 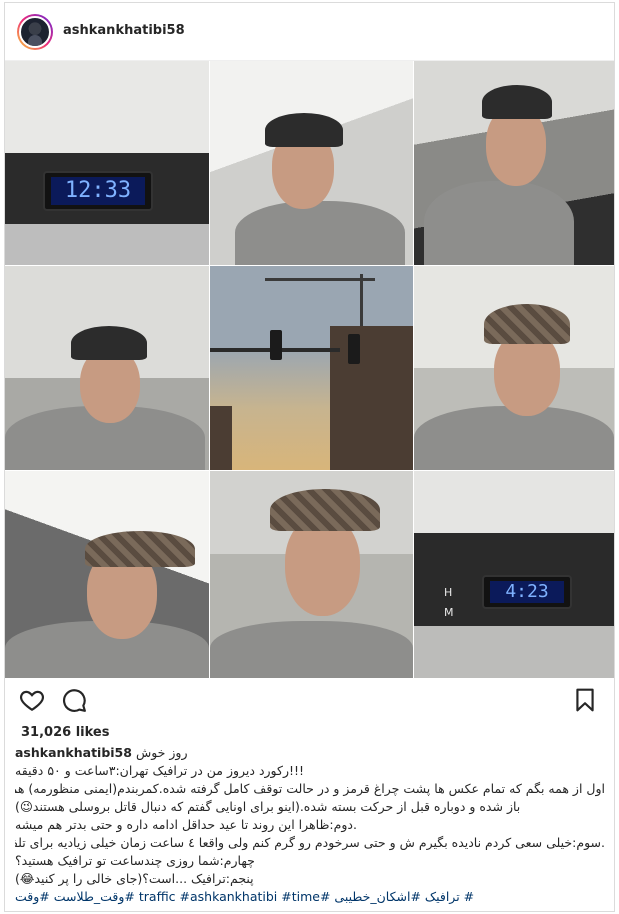 What do you see at coordinates (322, 566) in the screenshot?
I see `face` at bounding box center [322, 566].